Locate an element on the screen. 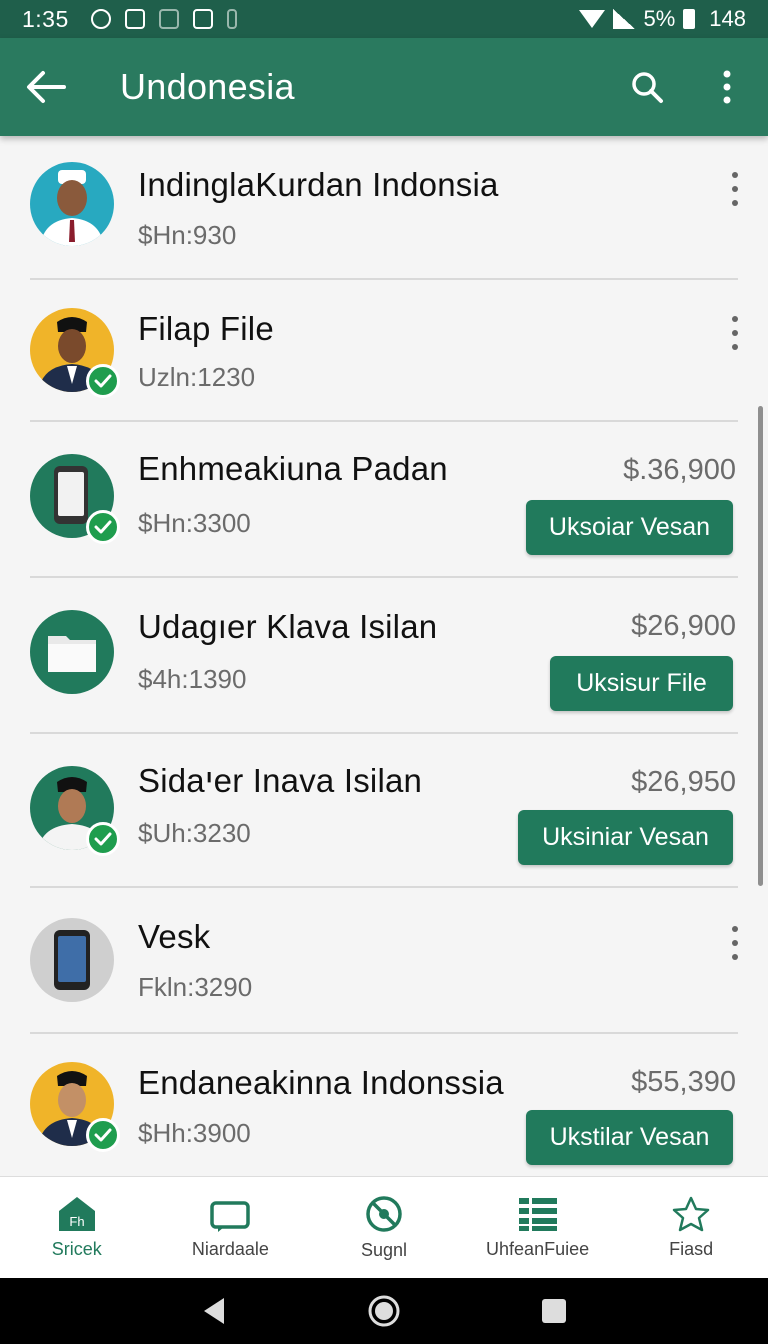 Image resolution: width=768 pixels, height=1344 pixels. list-item: Vesk Fkln:3290 is located at coordinates (384, 961).